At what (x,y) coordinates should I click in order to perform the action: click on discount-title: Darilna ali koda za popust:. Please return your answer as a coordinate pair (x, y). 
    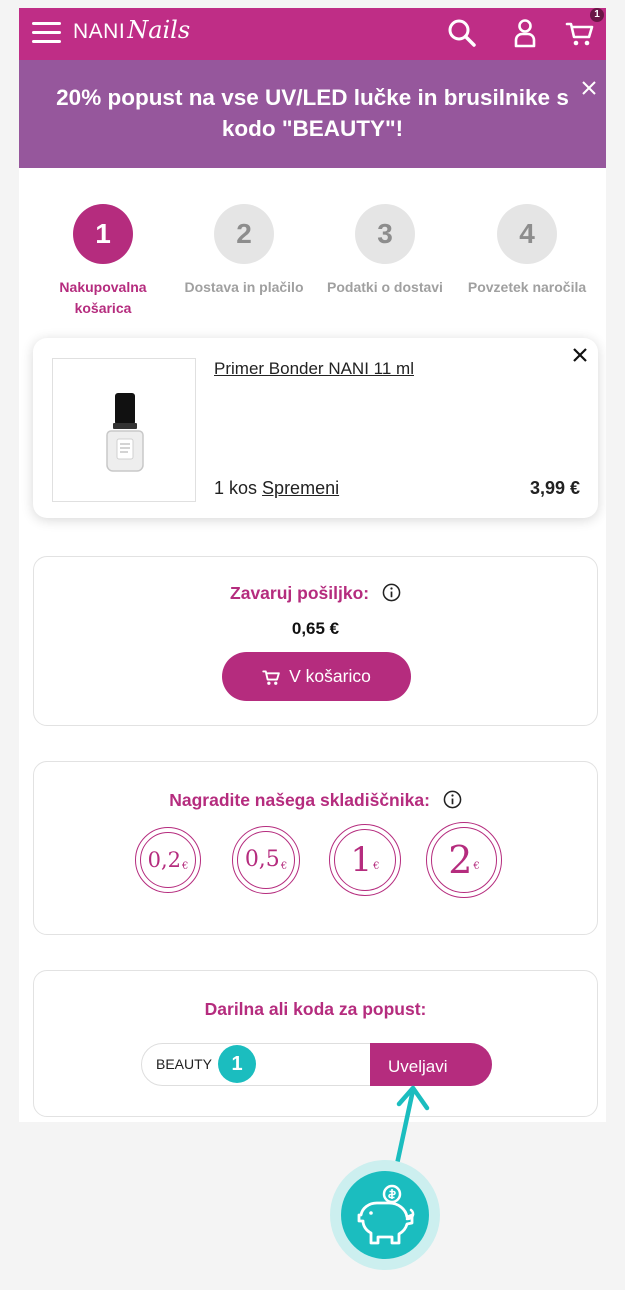
    Looking at the image, I should click on (315, 1009).